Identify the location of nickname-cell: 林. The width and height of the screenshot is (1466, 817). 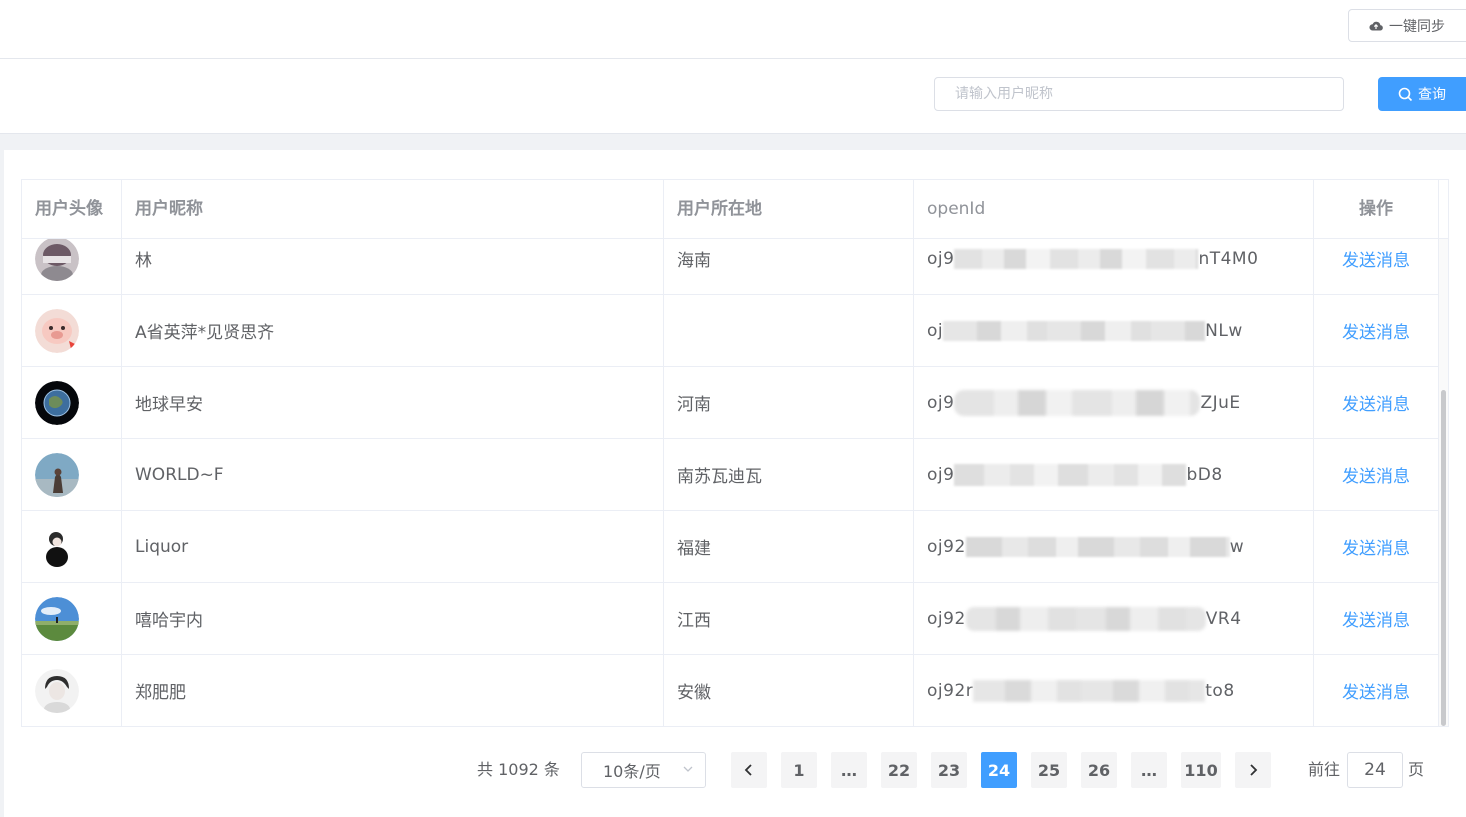
(393, 266).